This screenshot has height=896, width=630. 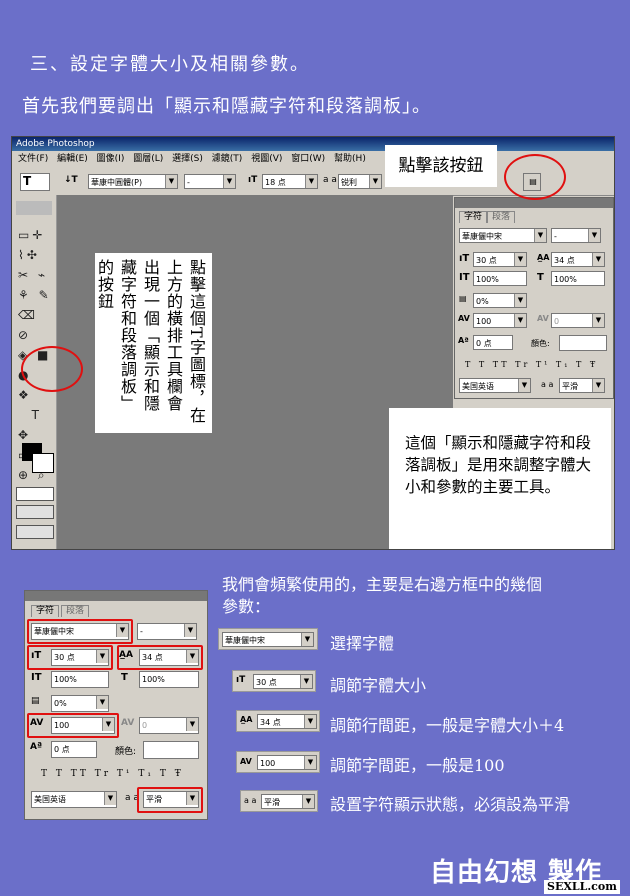 What do you see at coordinates (153, 343) in the screenshot?
I see `callout-vertical-instruction: 點擊這個T字圖標，在上方的橫排工具欄會出現一個「顯示和隱藏字符和段落調板」的按鈕` at bounding box center [153, 343].